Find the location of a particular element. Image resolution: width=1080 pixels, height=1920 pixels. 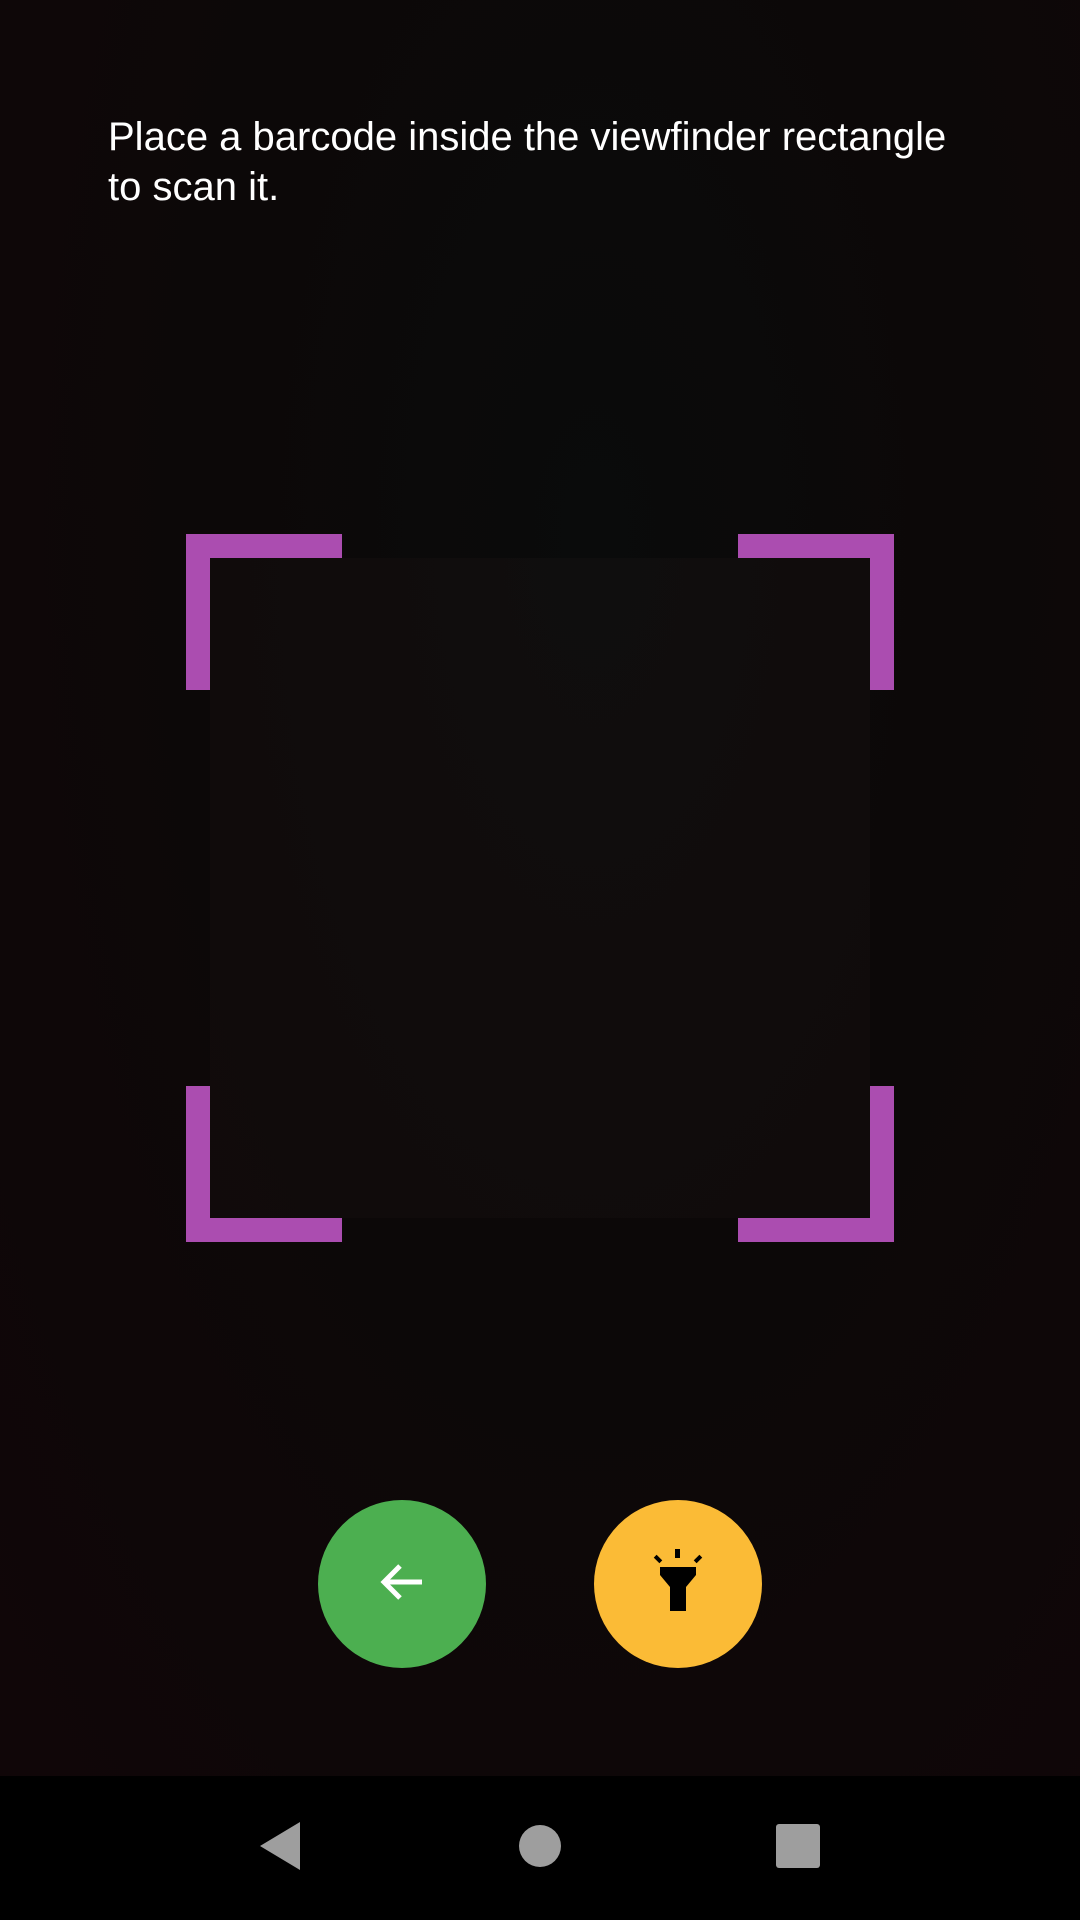

nav-home-button is located at coordinates (540, 1848).